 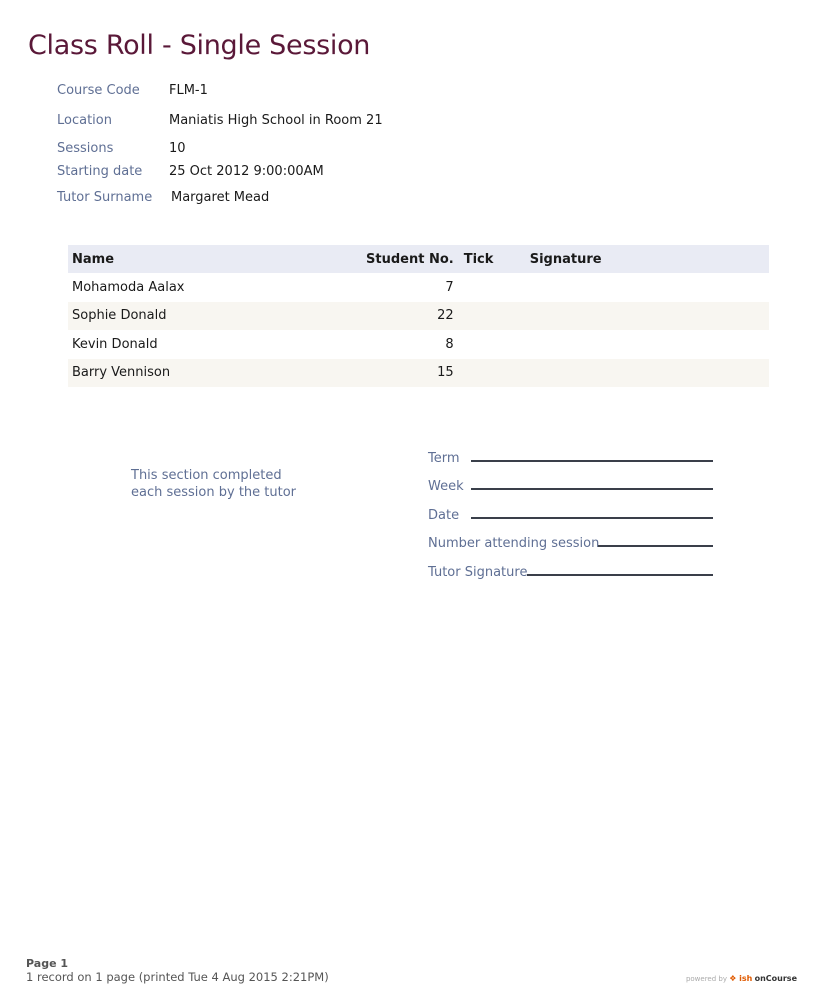 What do you see at coordinates (199, 45) in the screenshot?
I see `page-title: Class Roll - Single Session` at bounding box center [199, 45].